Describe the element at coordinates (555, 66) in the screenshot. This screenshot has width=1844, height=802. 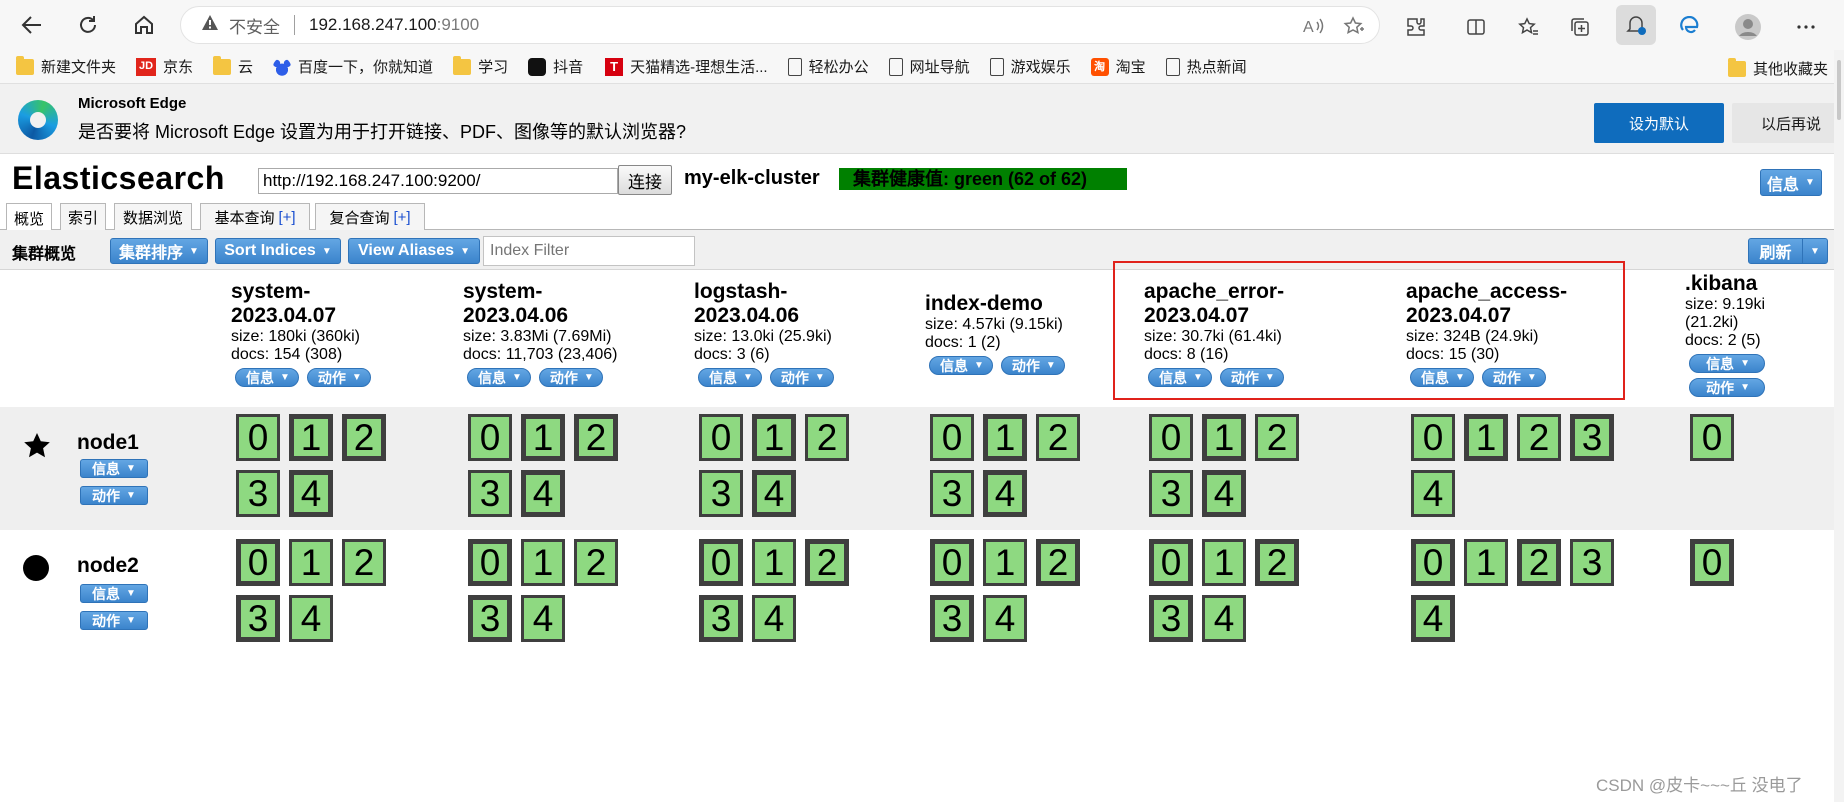
I see `bookmark-item: 抖音` at that location.